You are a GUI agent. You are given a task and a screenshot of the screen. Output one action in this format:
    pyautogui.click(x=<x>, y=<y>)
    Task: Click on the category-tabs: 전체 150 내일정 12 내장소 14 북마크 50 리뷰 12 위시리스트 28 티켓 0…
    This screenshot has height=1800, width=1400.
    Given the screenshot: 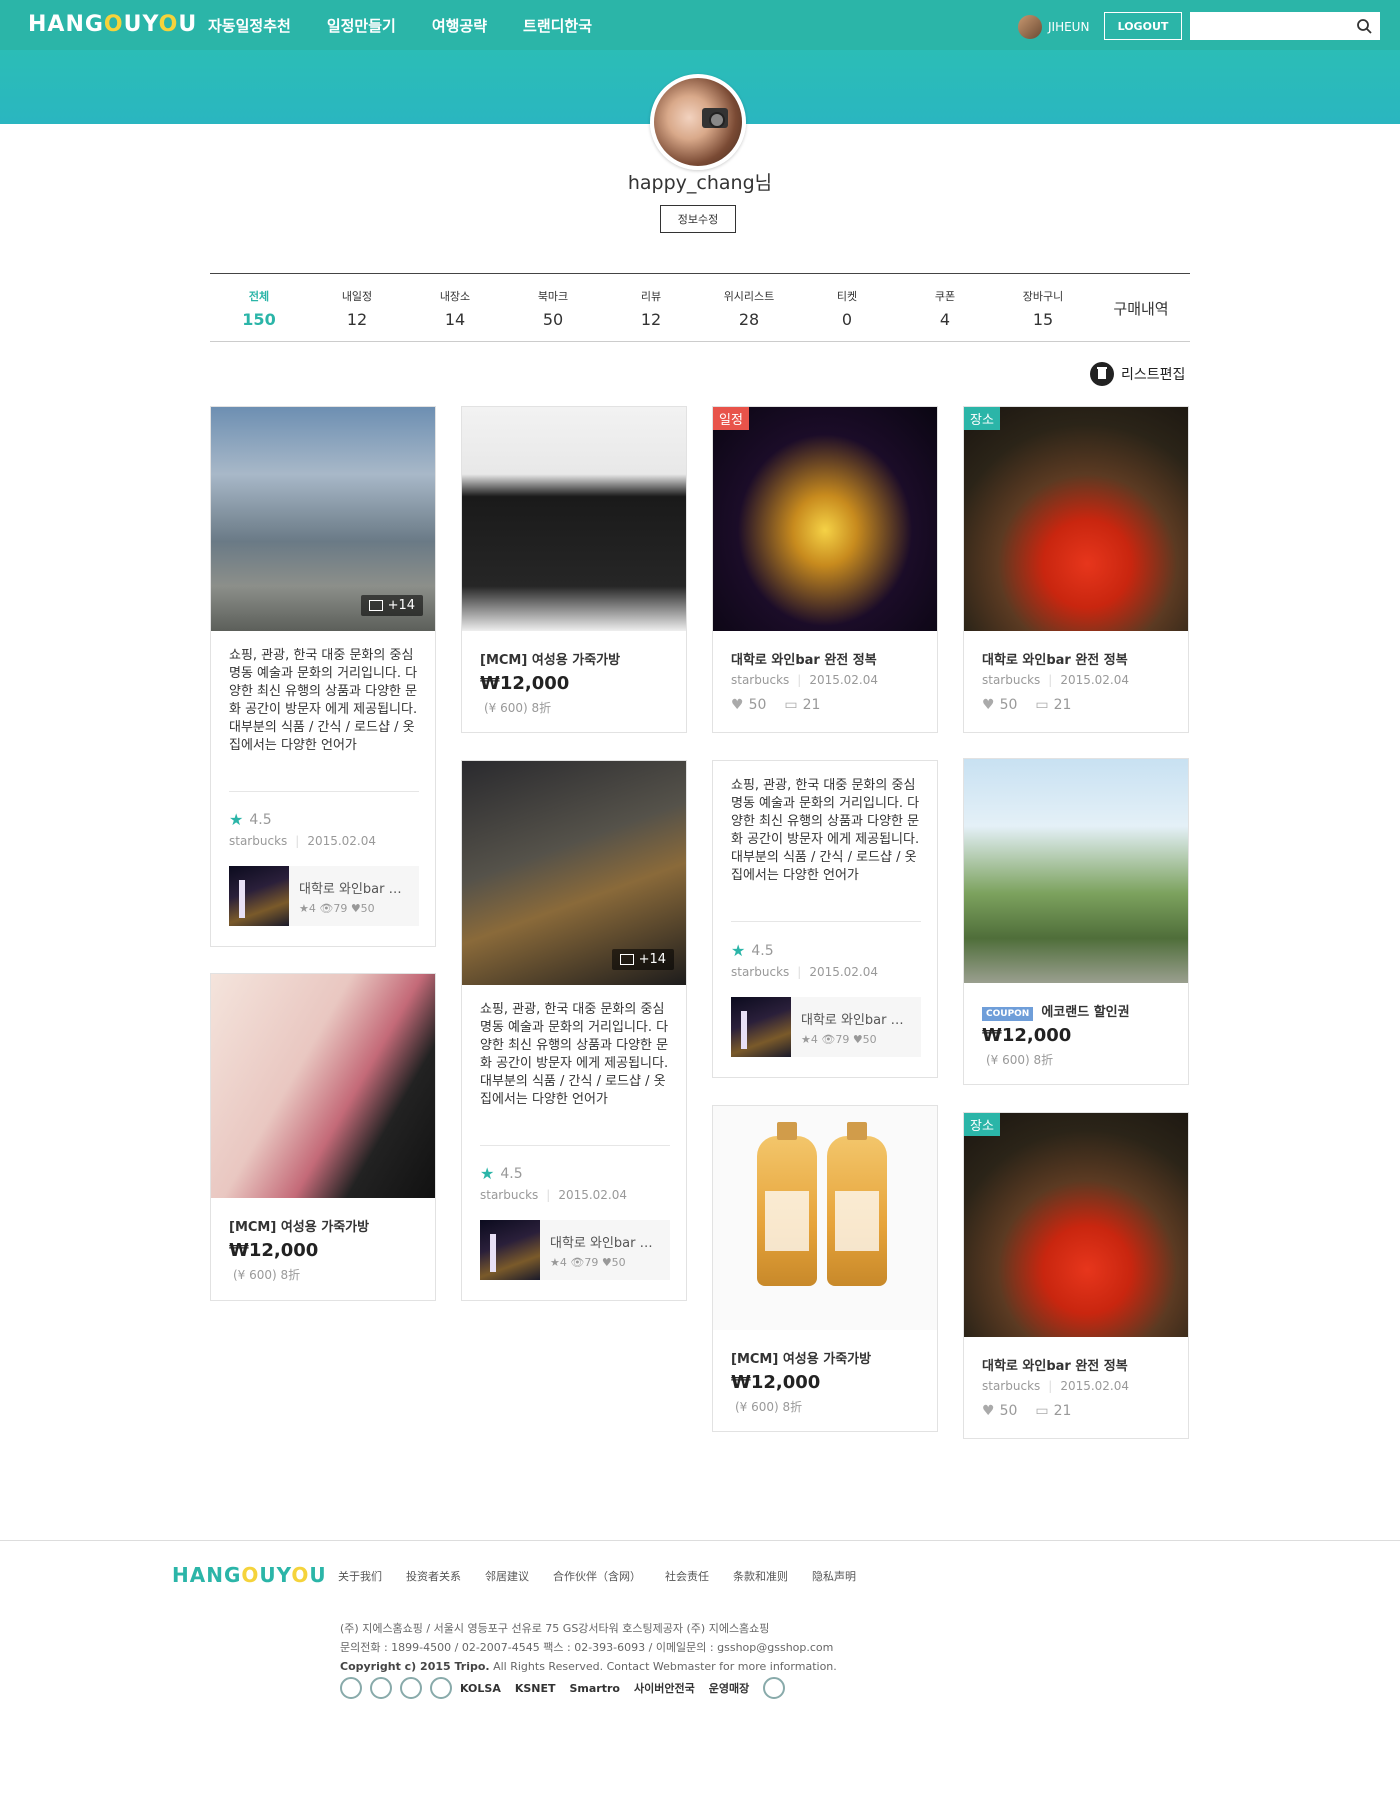 What is the action you would take?
    pyautogui.click(x=700, y=307)
    